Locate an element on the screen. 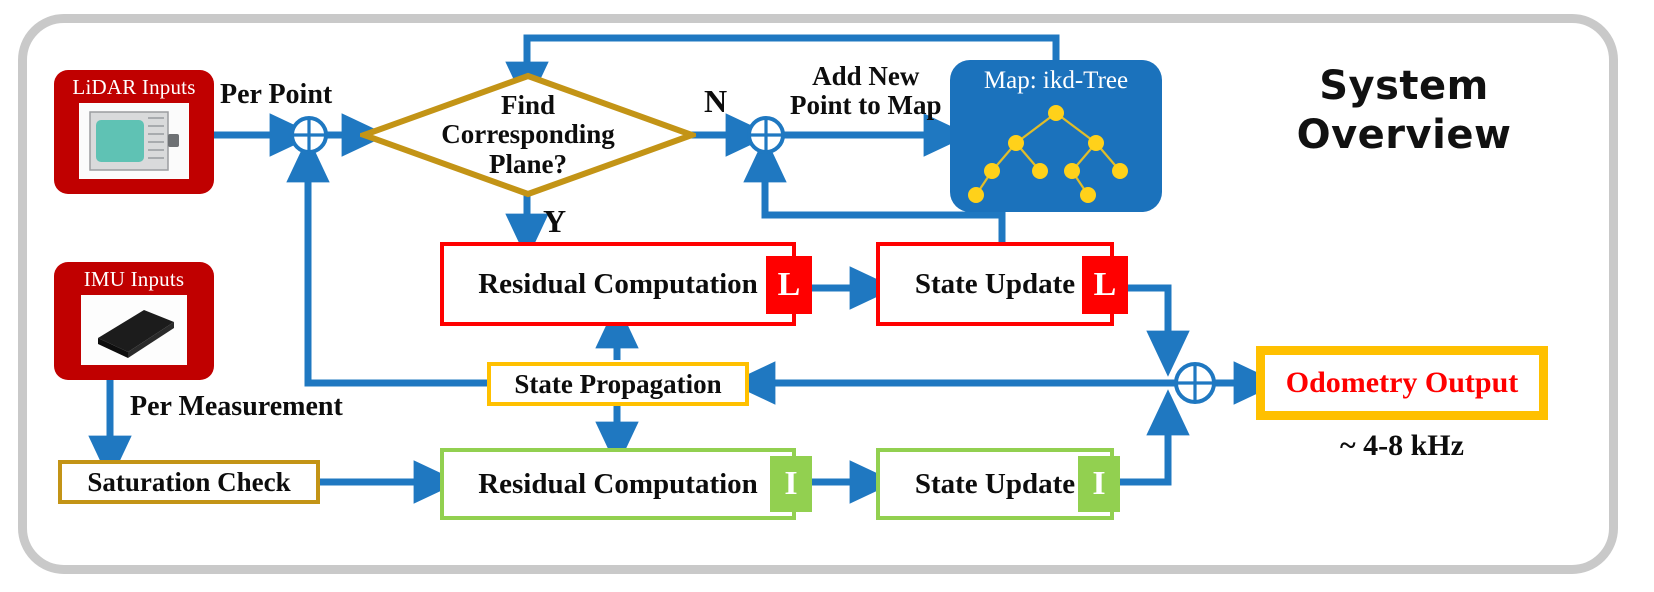 The image size is (1654, 592). state-propagation-box: State Propagation is located at coordinates (618, 384).